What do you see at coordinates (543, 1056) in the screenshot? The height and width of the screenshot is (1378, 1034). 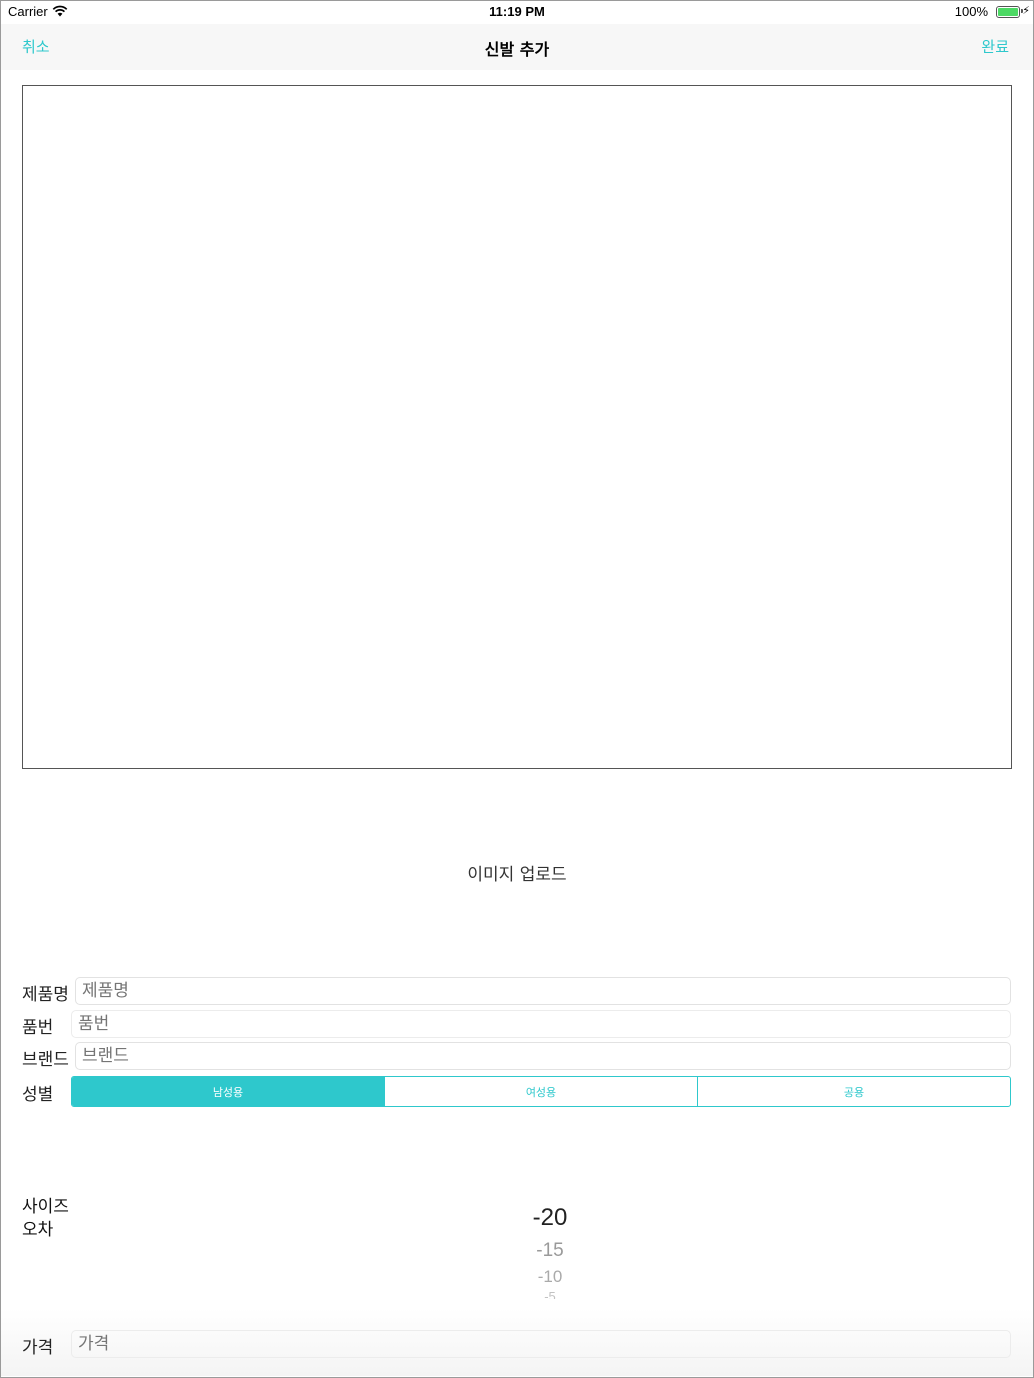 I see `brand-field` at bounding box center [543, 1056].